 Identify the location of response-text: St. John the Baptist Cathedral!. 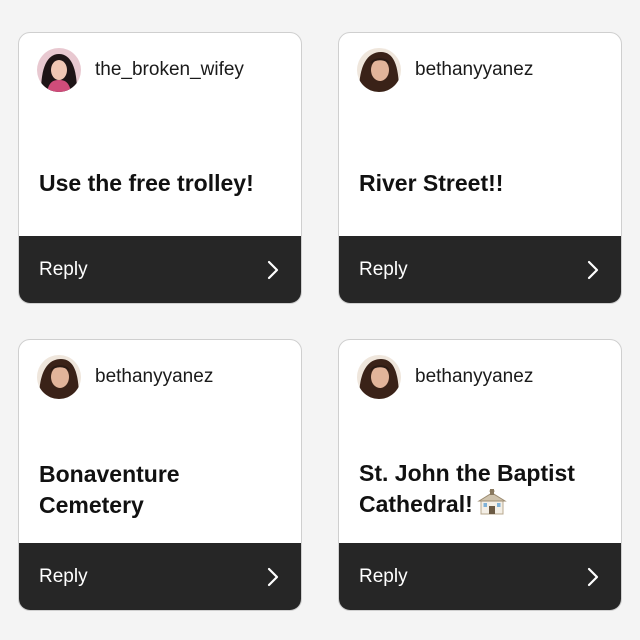
(483, 490).